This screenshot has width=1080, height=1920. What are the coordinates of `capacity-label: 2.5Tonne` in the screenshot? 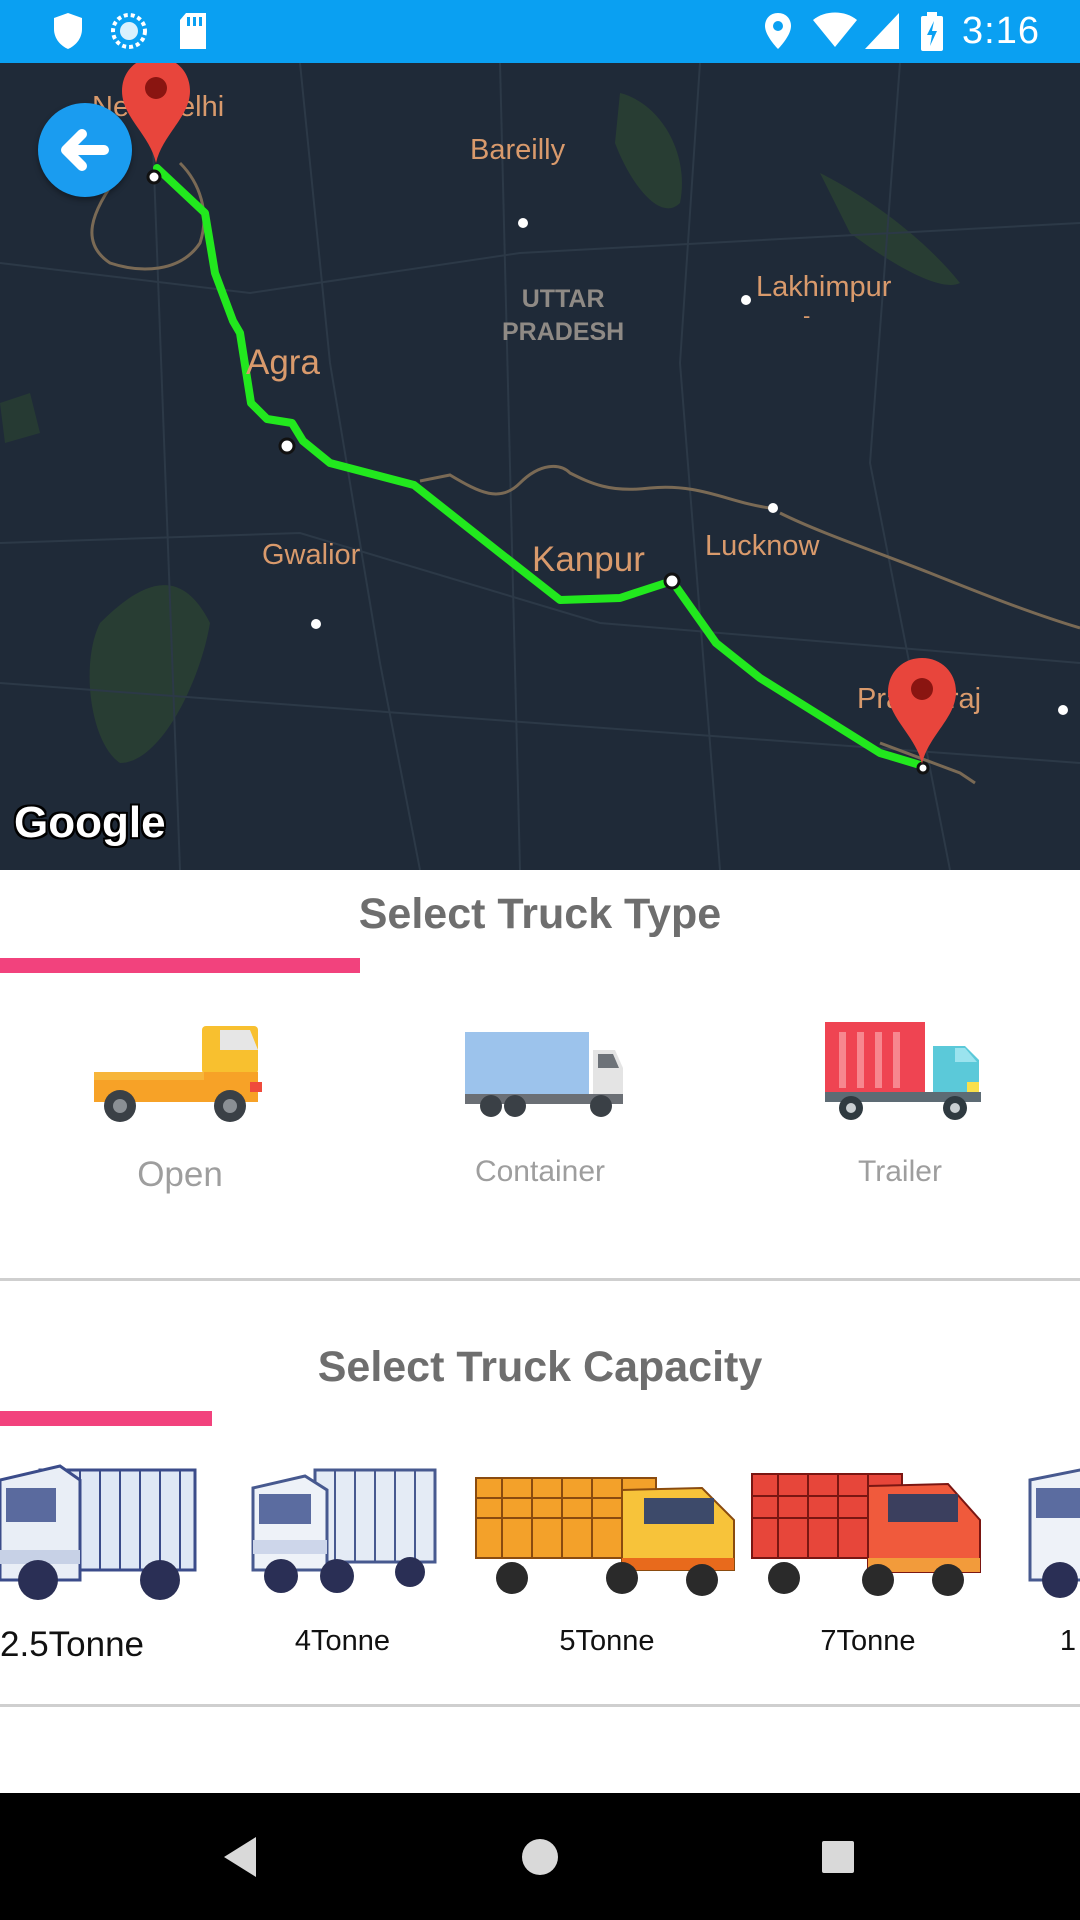 It's located at (72, 1644).